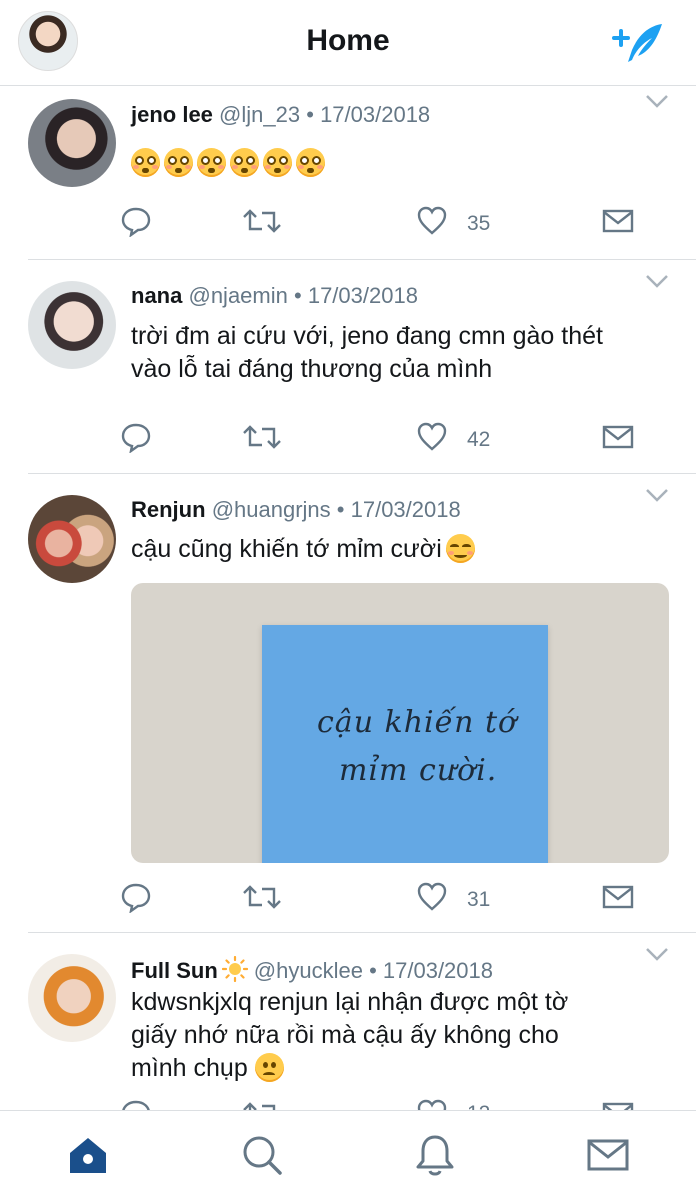  I want to click on like-count: 42, so click(479, 439).